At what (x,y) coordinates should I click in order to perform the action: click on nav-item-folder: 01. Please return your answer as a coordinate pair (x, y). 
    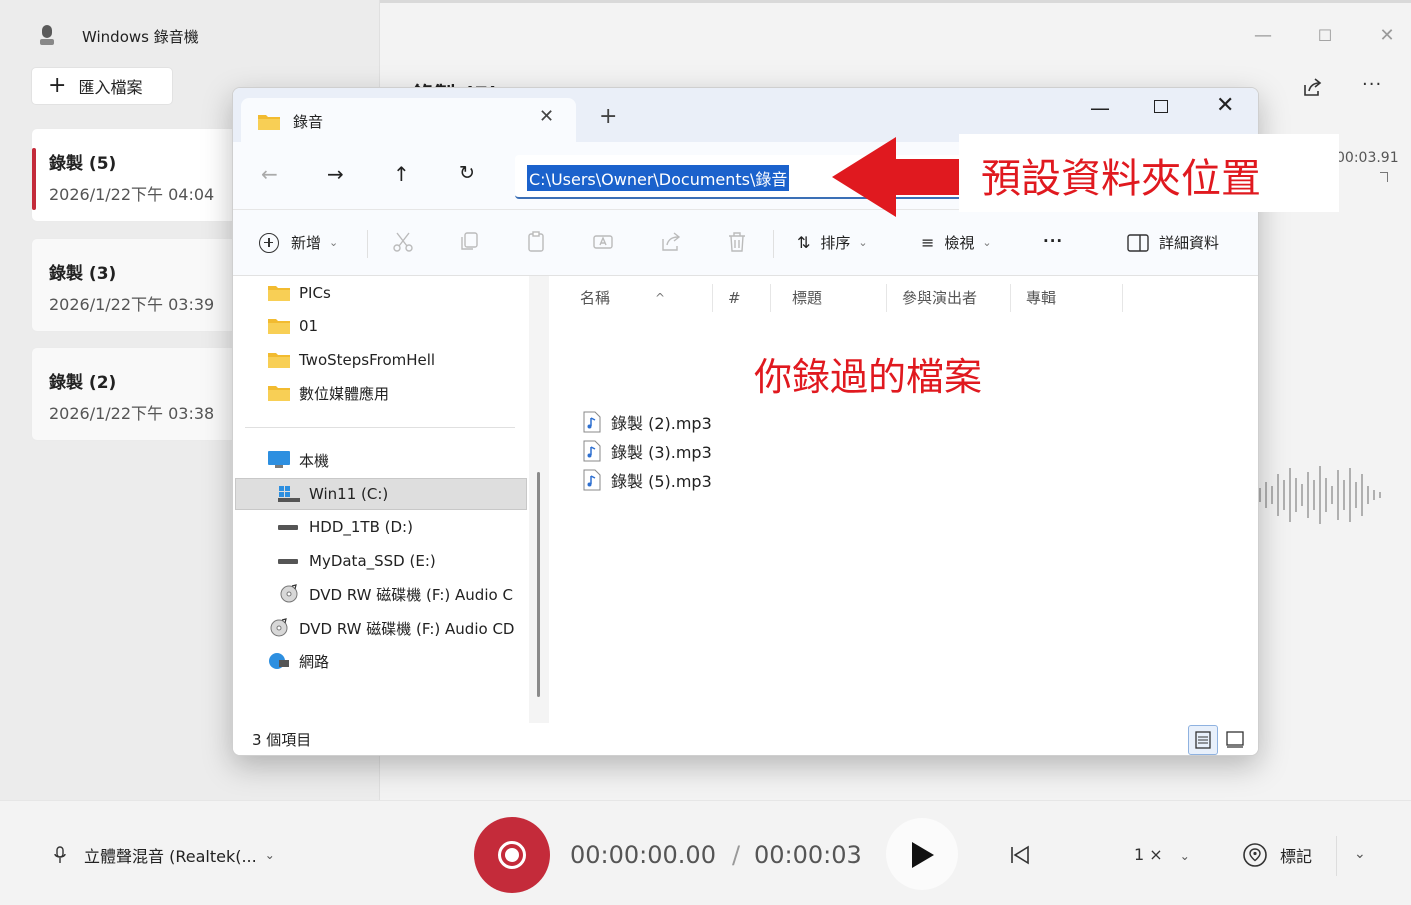
    Looking at the image, I should click on (292, 326).